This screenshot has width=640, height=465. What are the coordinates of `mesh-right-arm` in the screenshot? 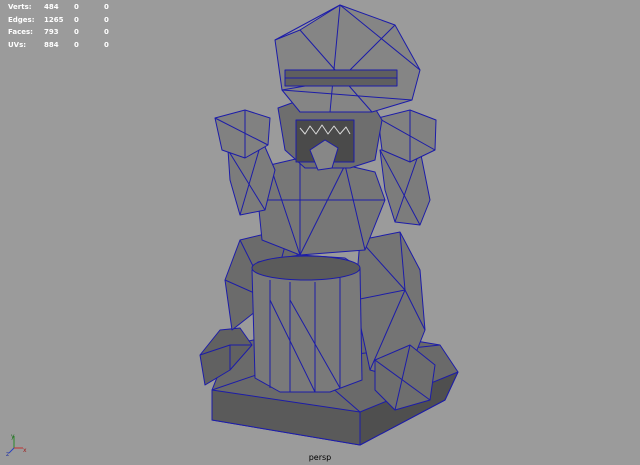 It's located at (405, 187).